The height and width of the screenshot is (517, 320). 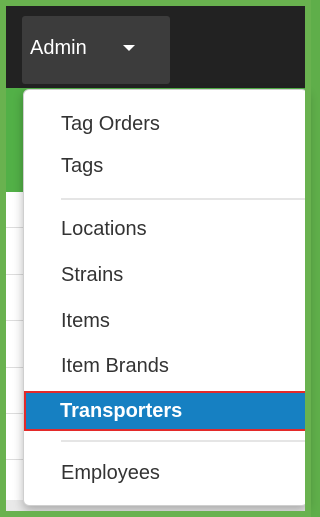 I want to click on menu-item-locations: Locations, so click(x=165, y=229).